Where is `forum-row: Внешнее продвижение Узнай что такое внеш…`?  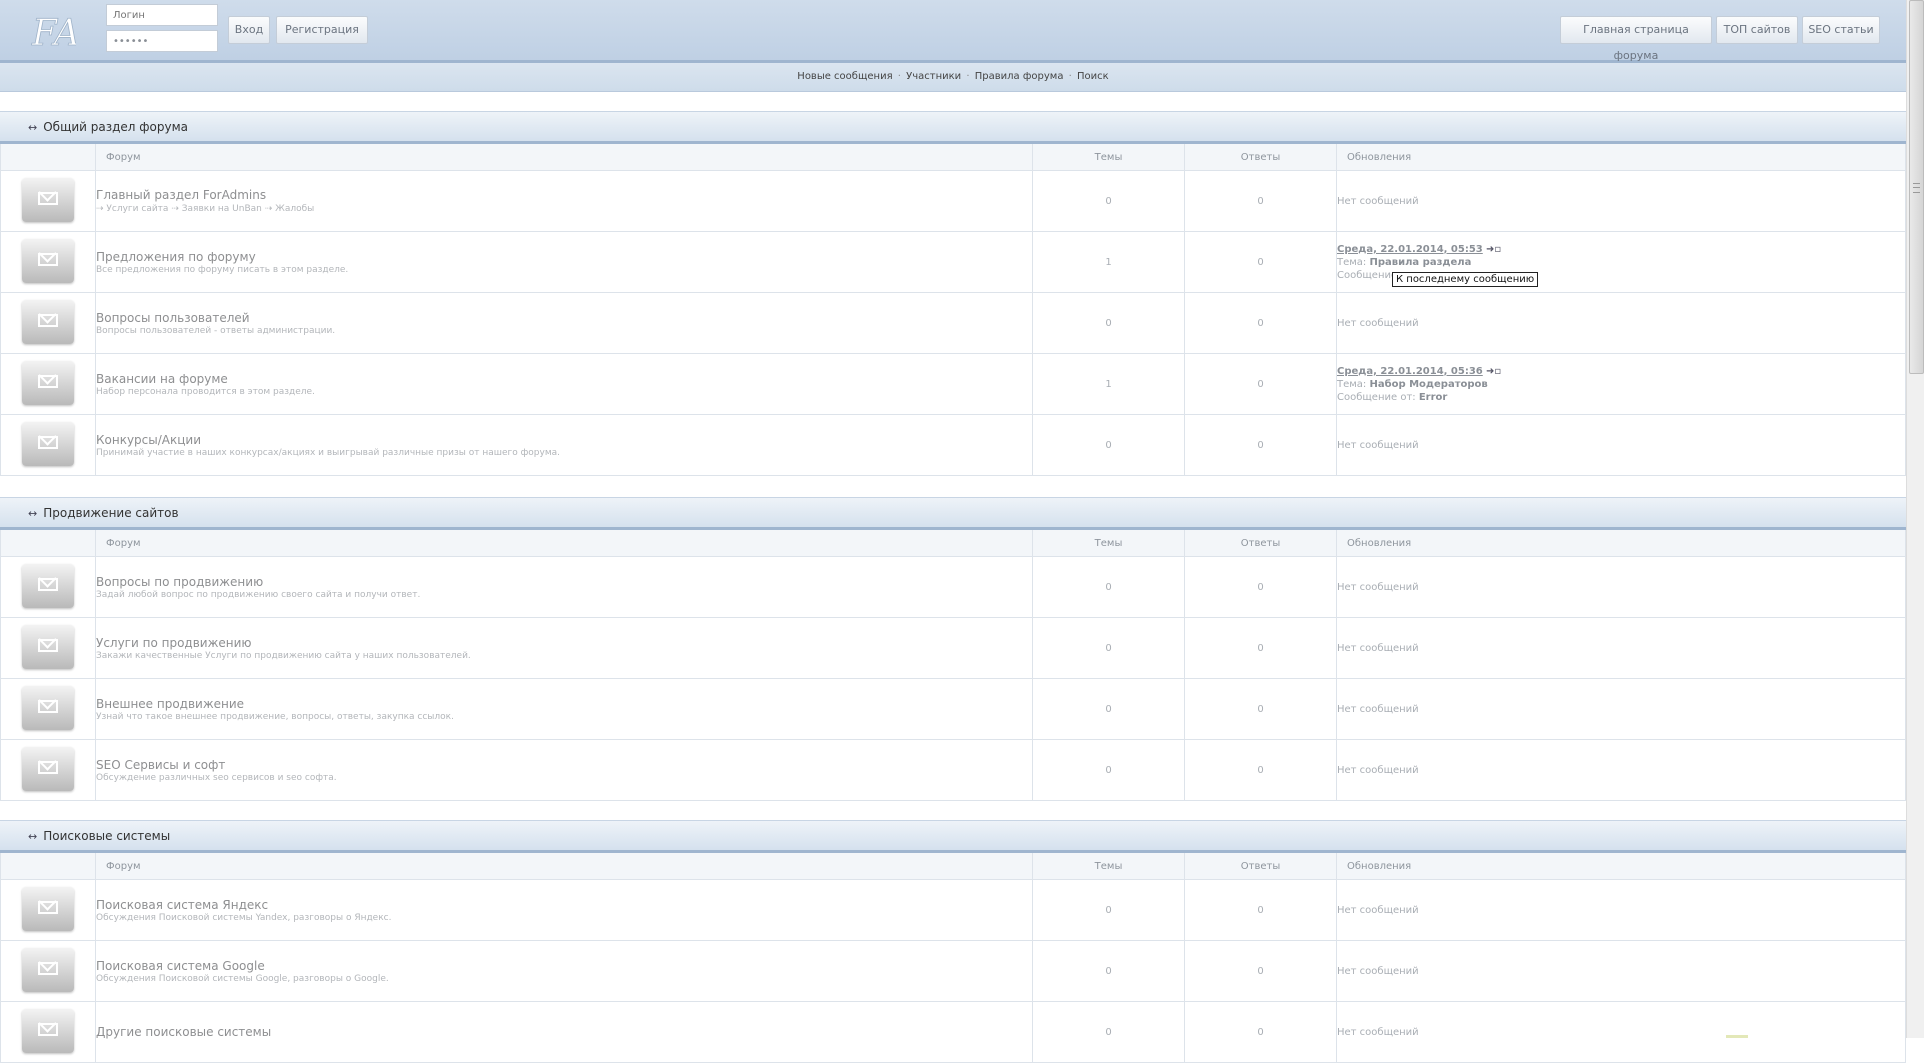 forum-row: Внешнее продвижение Узнай что такое внеш… is located at coordinates (953, 709).